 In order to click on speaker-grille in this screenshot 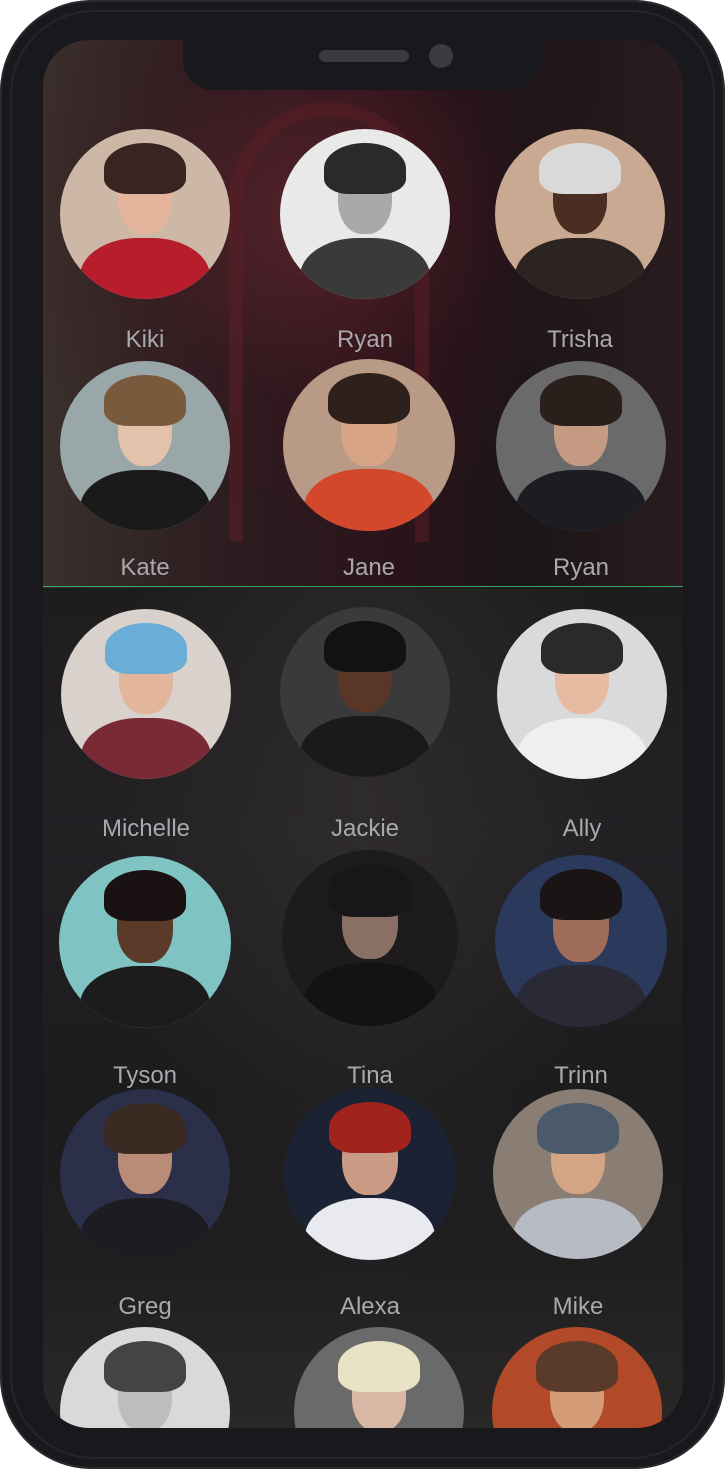, I will do `click(364, 56)`.